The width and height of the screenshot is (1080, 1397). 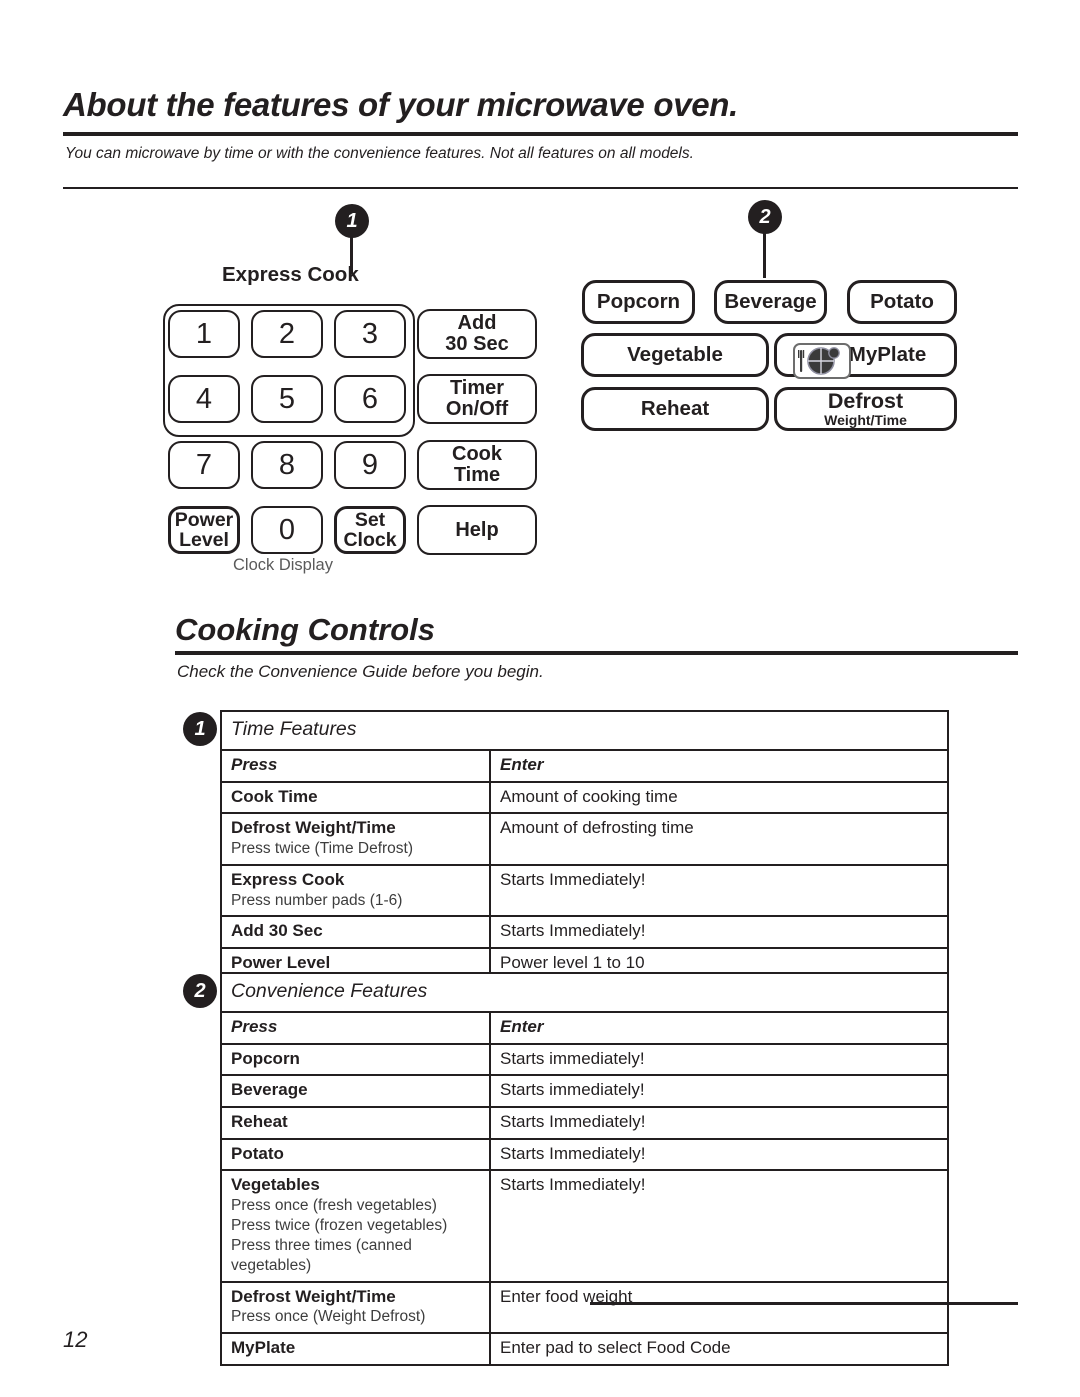 I want to click on page-number: 12, so click(x=75, y=1339).